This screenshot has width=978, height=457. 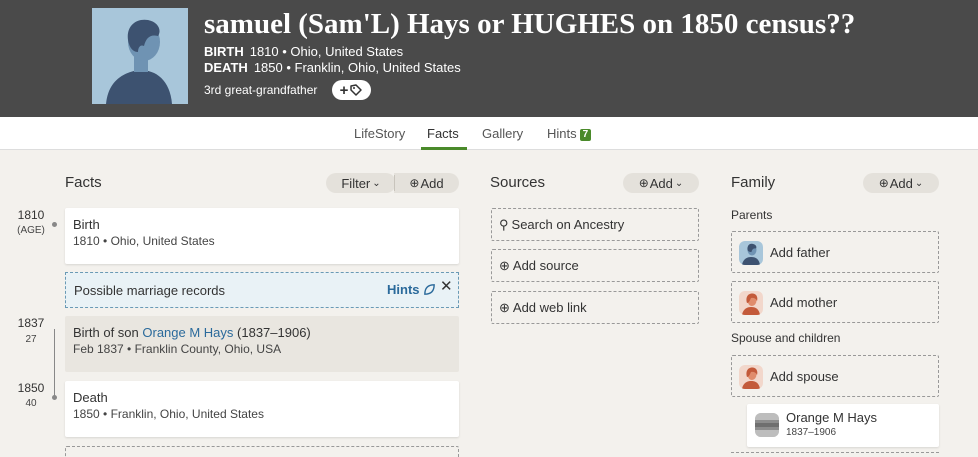 What do you see at coordinates (585, 135) in the screenshot?
I see `hints-count-badge: 7` at bounding box center [585, 135].